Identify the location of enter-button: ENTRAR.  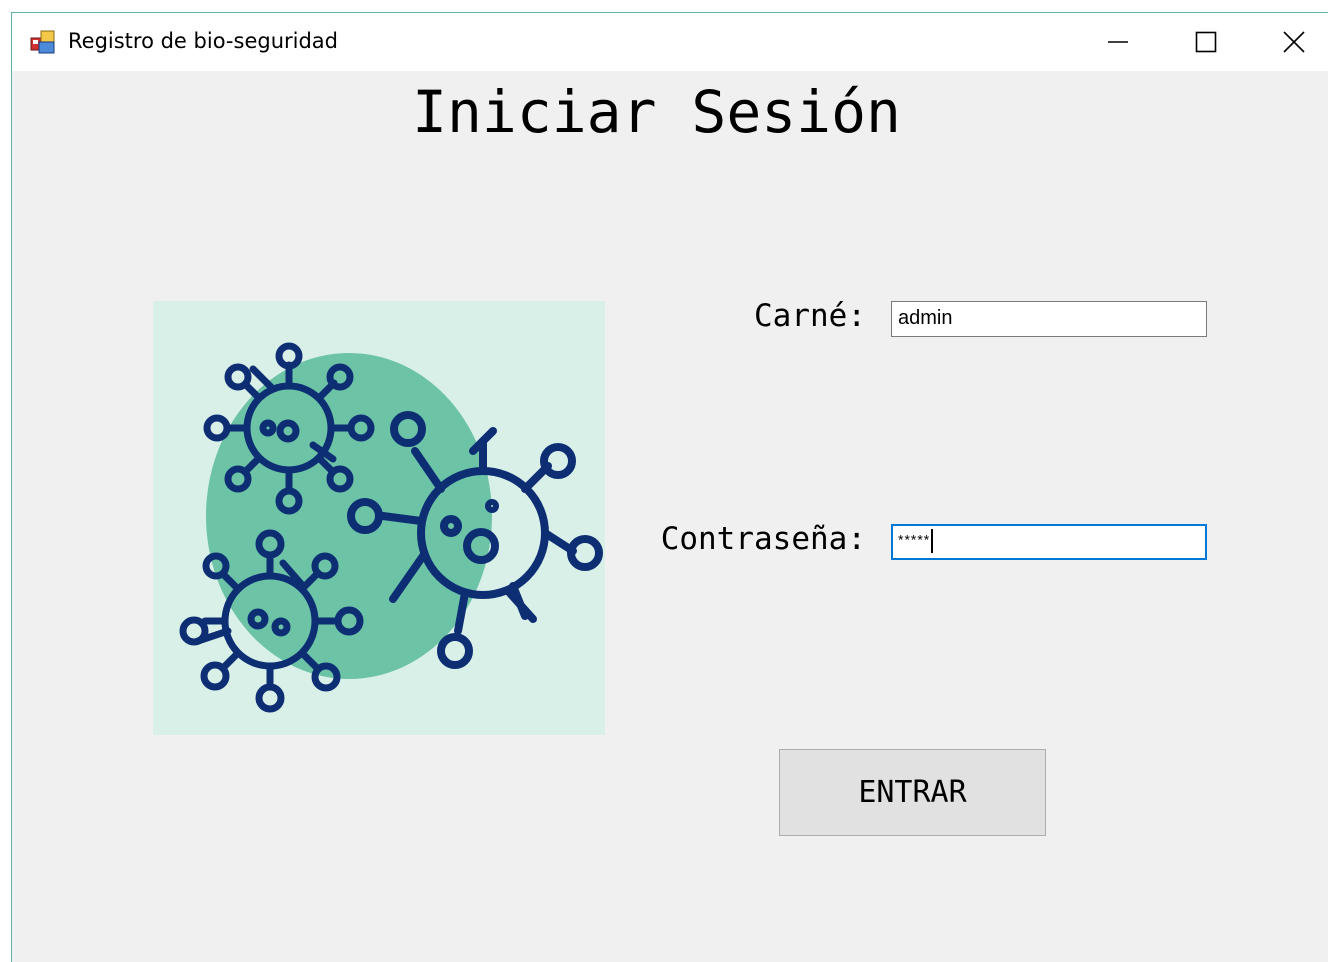
(912, 792).